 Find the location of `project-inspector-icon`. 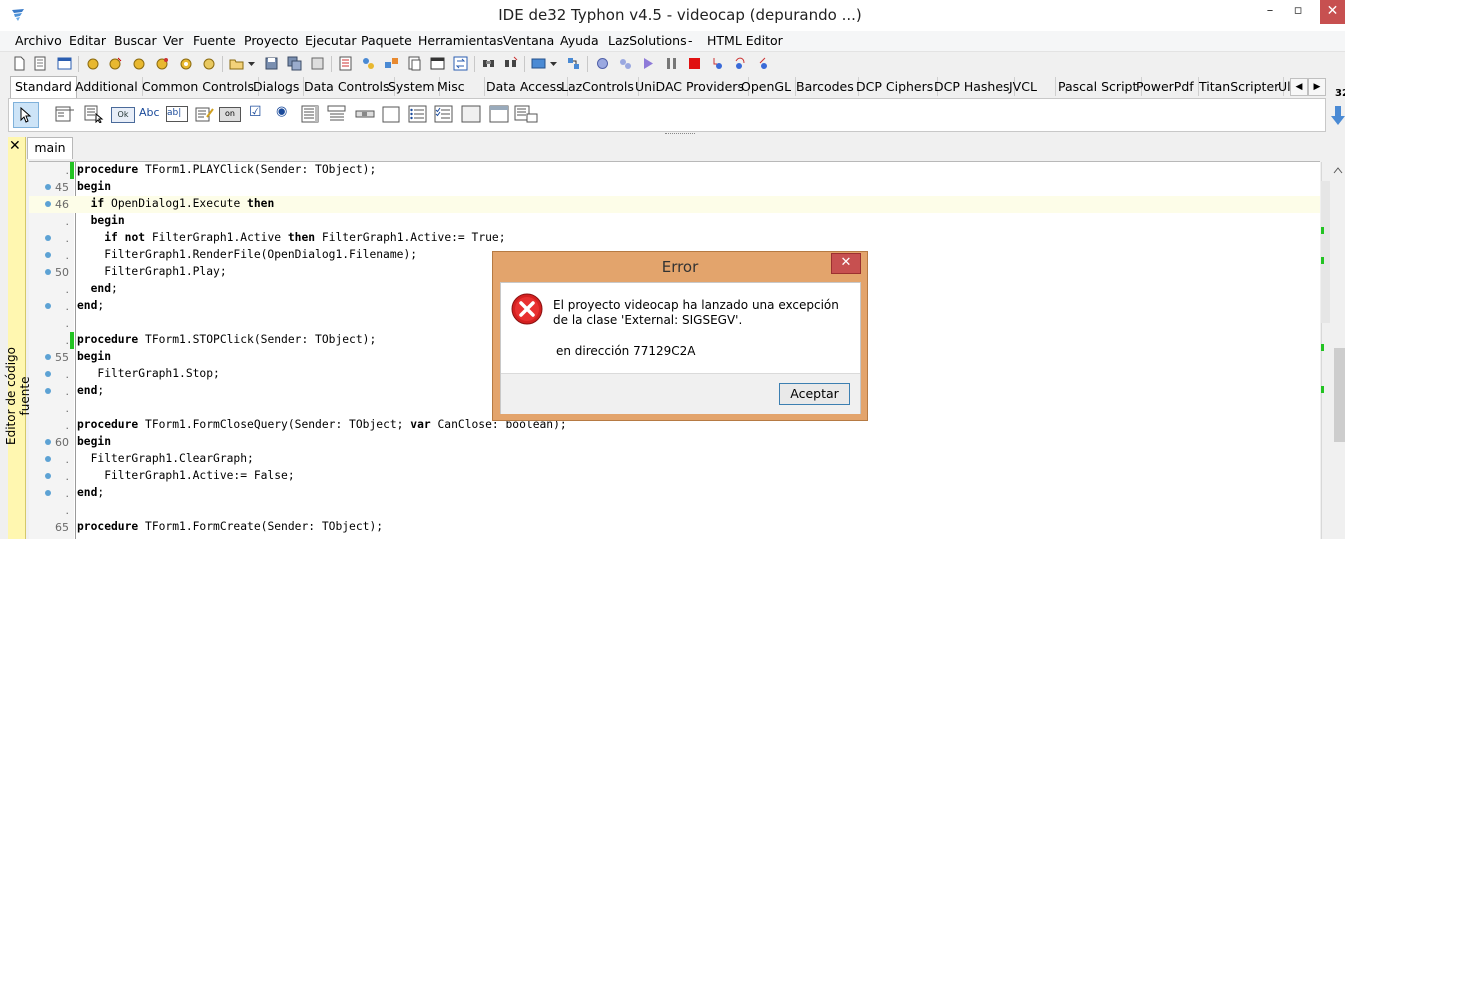

project-inspector-icon is located at coordinates (209, 63).